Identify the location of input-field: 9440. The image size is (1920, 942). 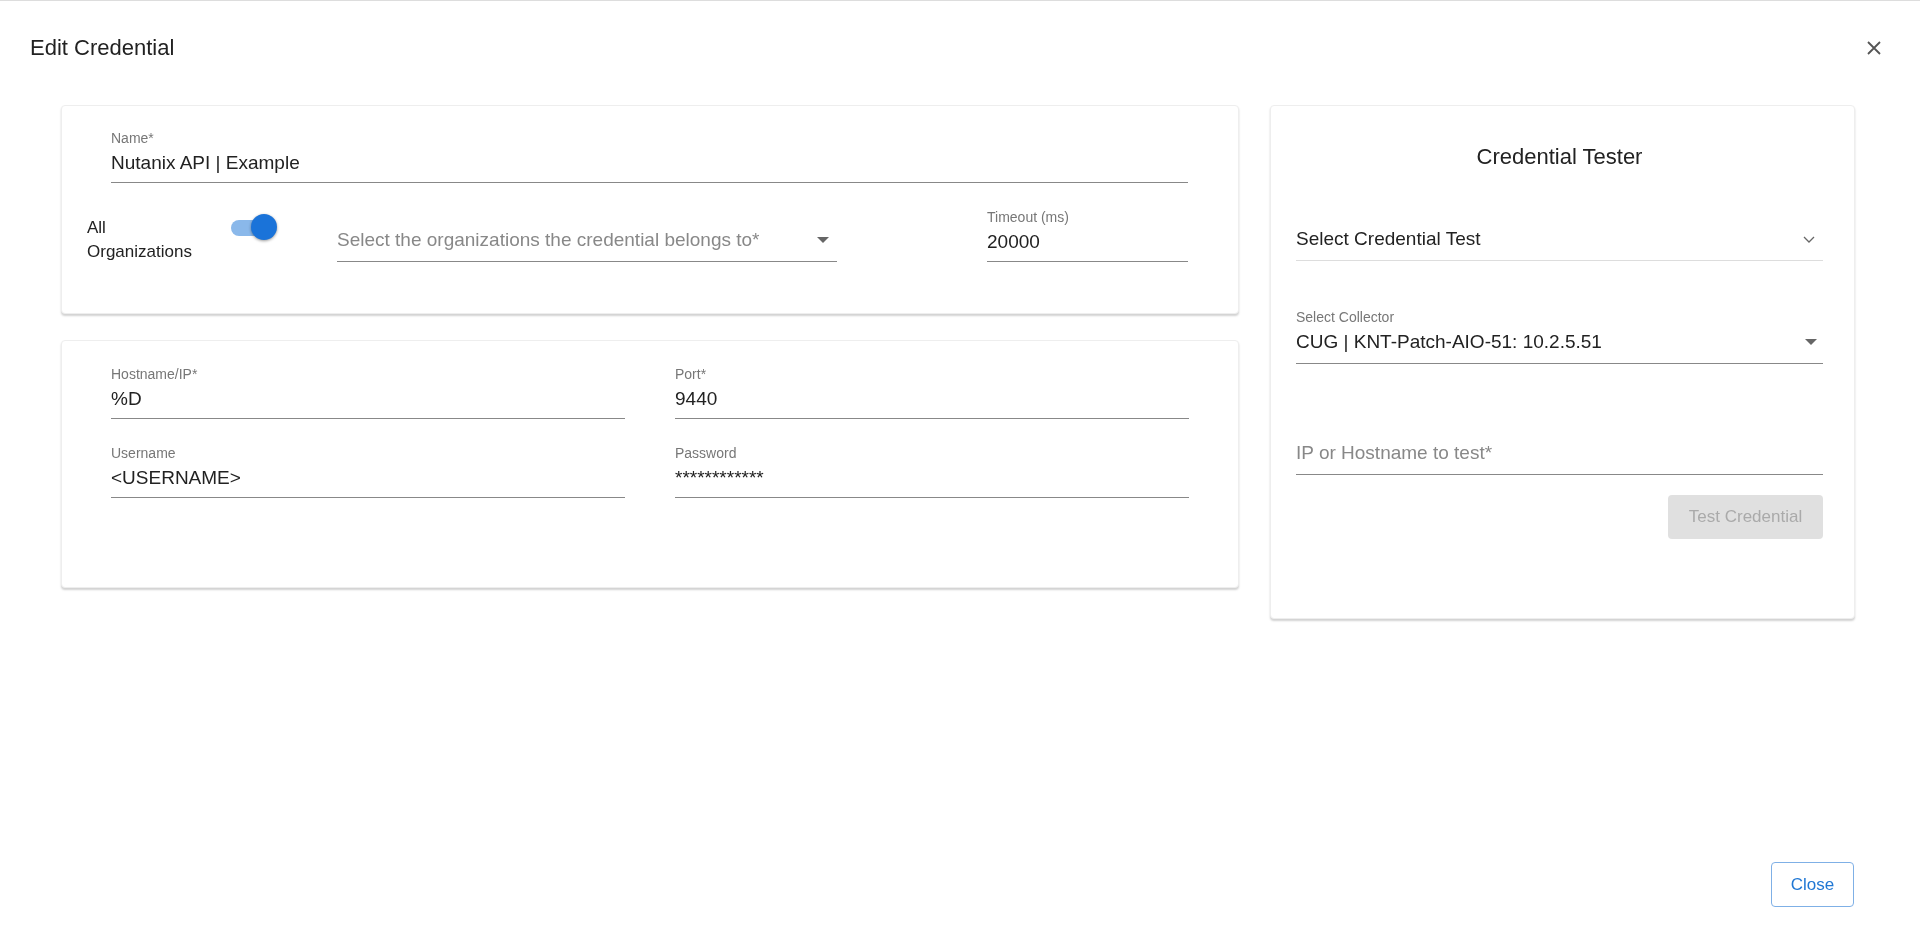
(932, 403).